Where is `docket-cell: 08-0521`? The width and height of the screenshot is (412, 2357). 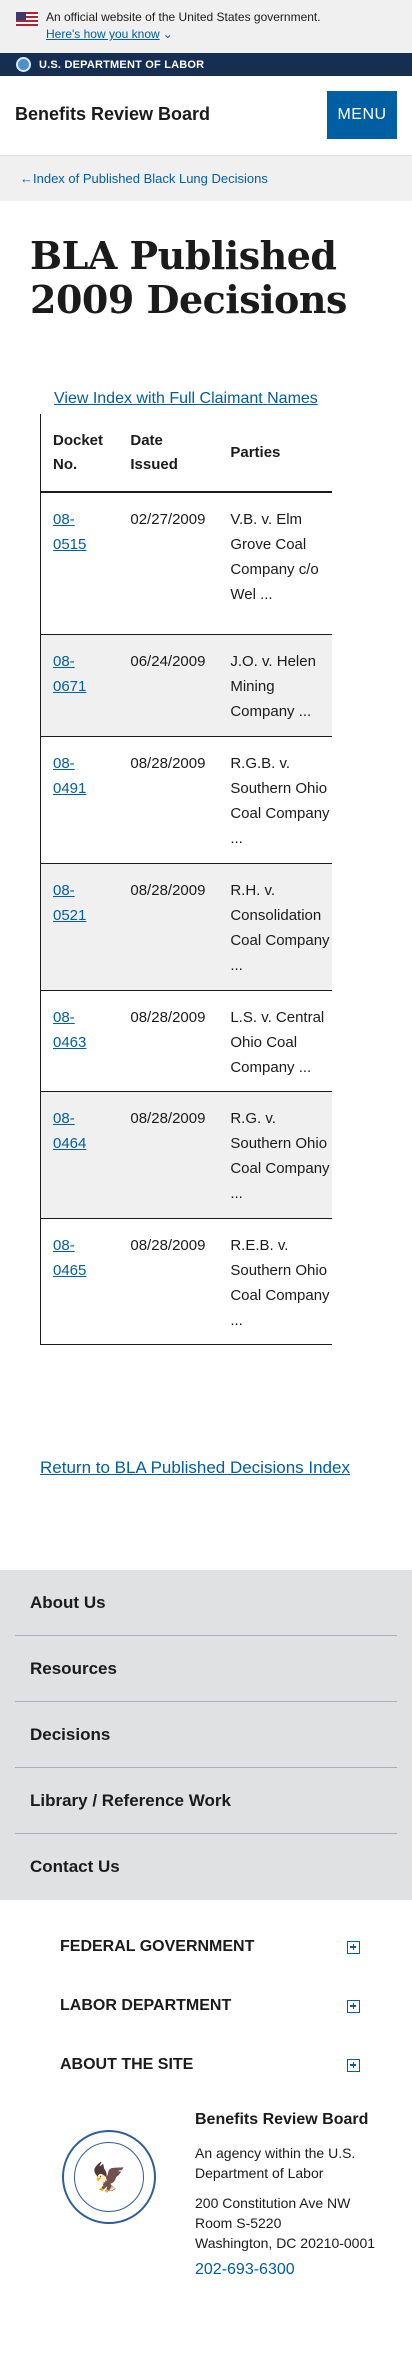
docket-cell: 08-0521 is located at coordinates (79, 927).